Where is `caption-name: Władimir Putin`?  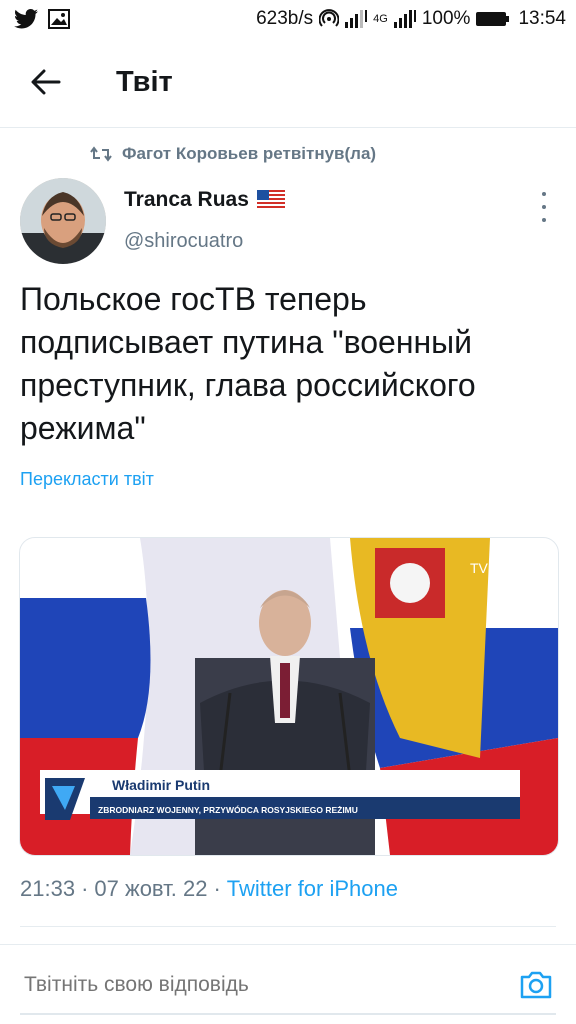
caption-name: Władimir Putin is located at coordinates (161, 785).